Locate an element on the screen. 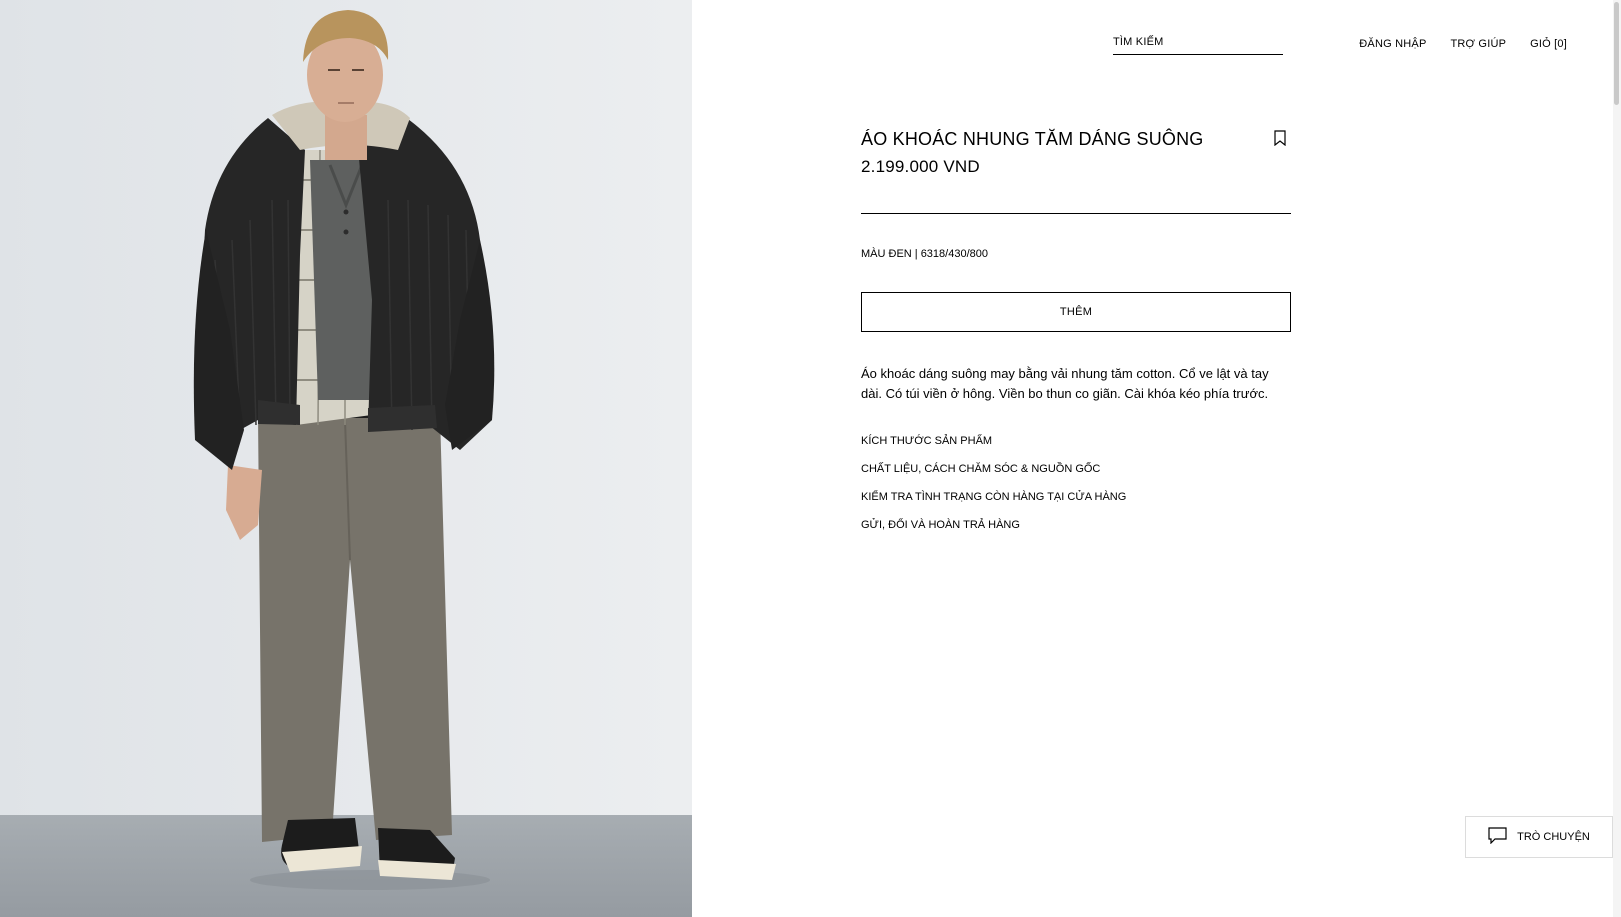 This screenshot has width=1621, height=917. chat-button: TRÒ CHUYỆN is located at coordinates (1539, 837).